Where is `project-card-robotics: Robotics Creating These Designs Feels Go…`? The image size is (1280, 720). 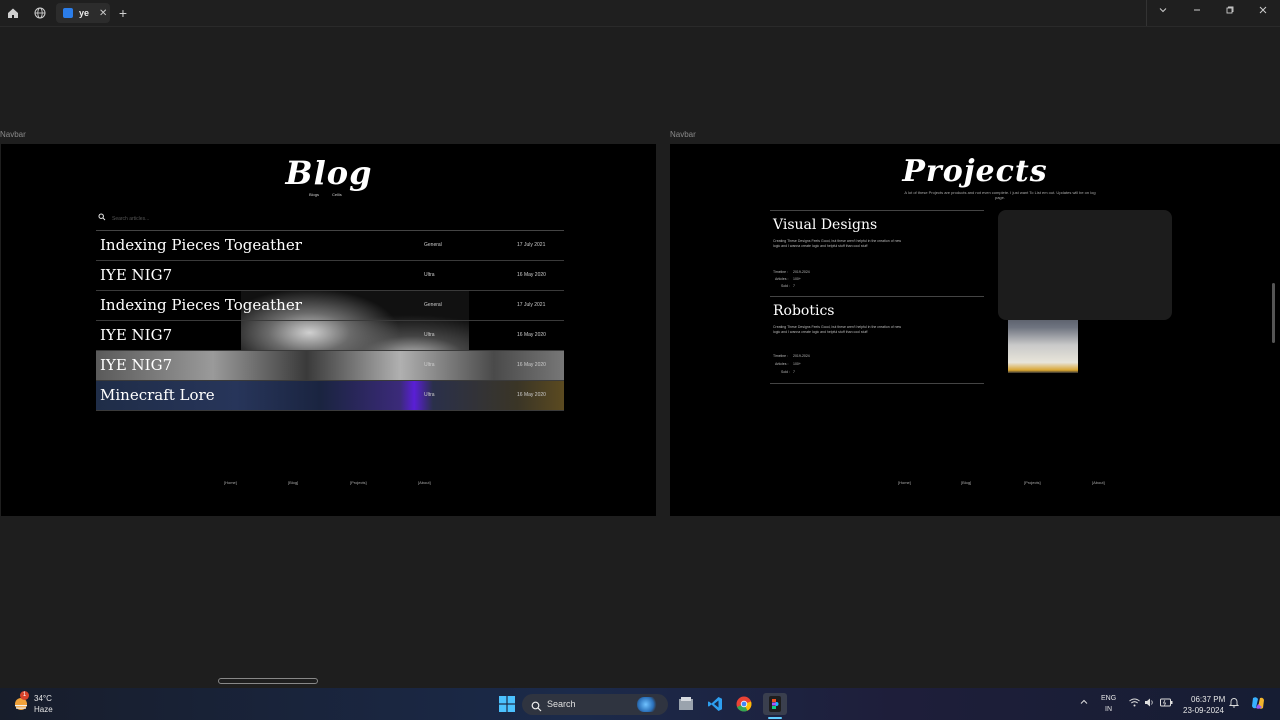 project-card-robotics: Robotics Creating These Designs Feels Go… is located at coordinates (924, 340).